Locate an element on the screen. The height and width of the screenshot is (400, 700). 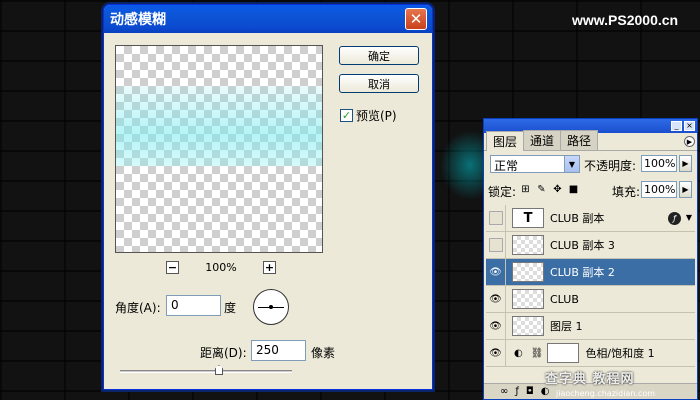
layer-row: T CLUB 副本 ƒ ▼ is located at coordinates (590, 218).